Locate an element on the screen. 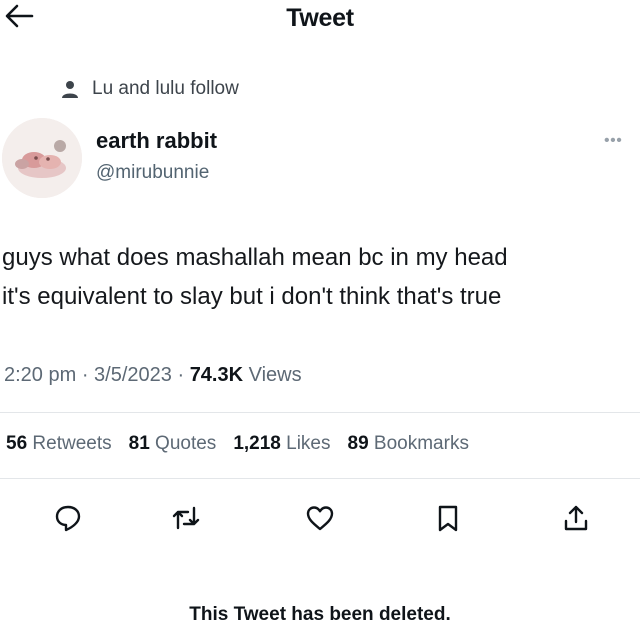  deleted-notice: This Tweet has been deleted. is located at coordinates (320, 614).